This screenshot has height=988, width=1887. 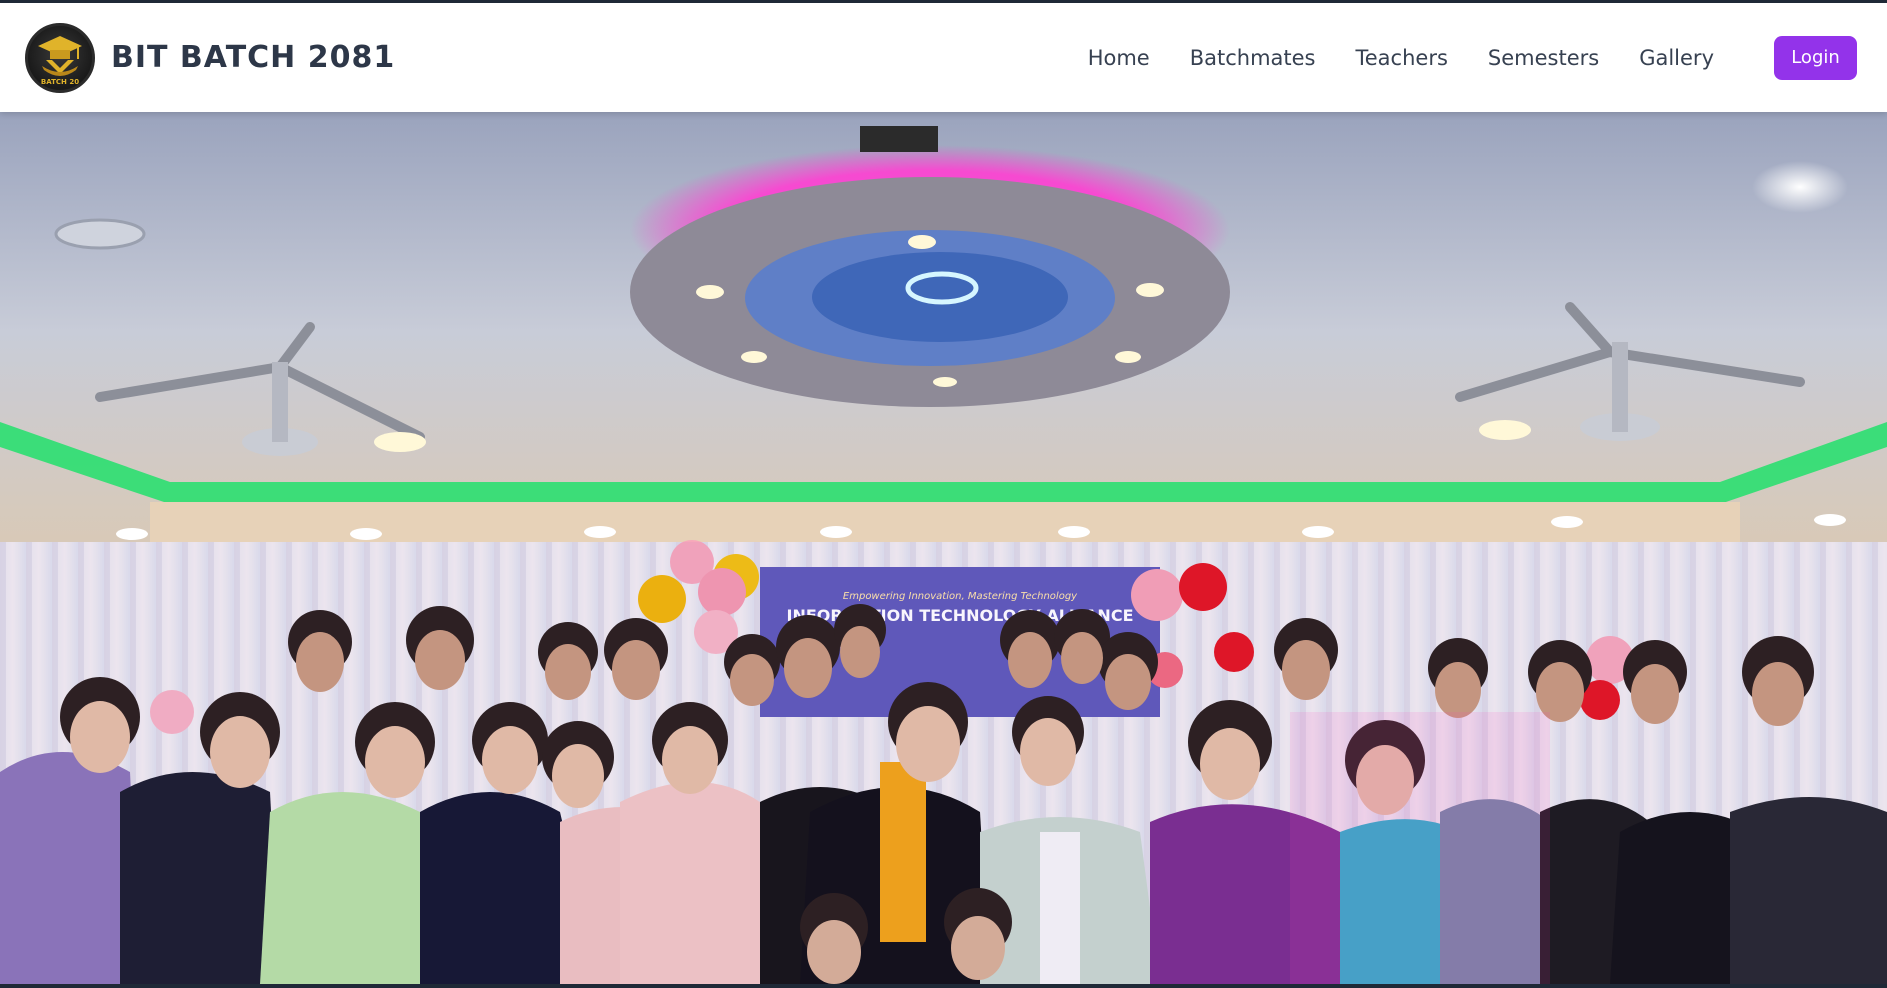 I want to click on page-bottom-border, so click(x=943, y=986).